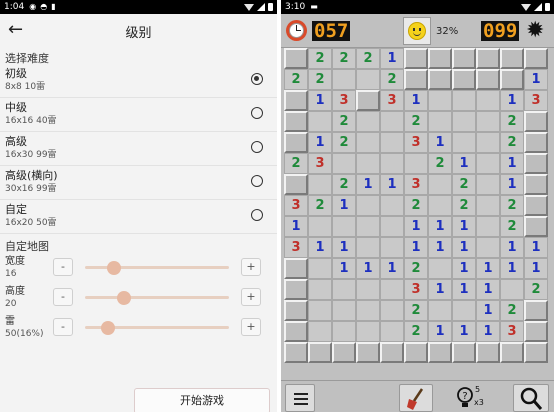 This screenshot has height=412, width=554. Describe the element at coordinates (157, 297) in the screenshot. I see `slider-track` at that location.